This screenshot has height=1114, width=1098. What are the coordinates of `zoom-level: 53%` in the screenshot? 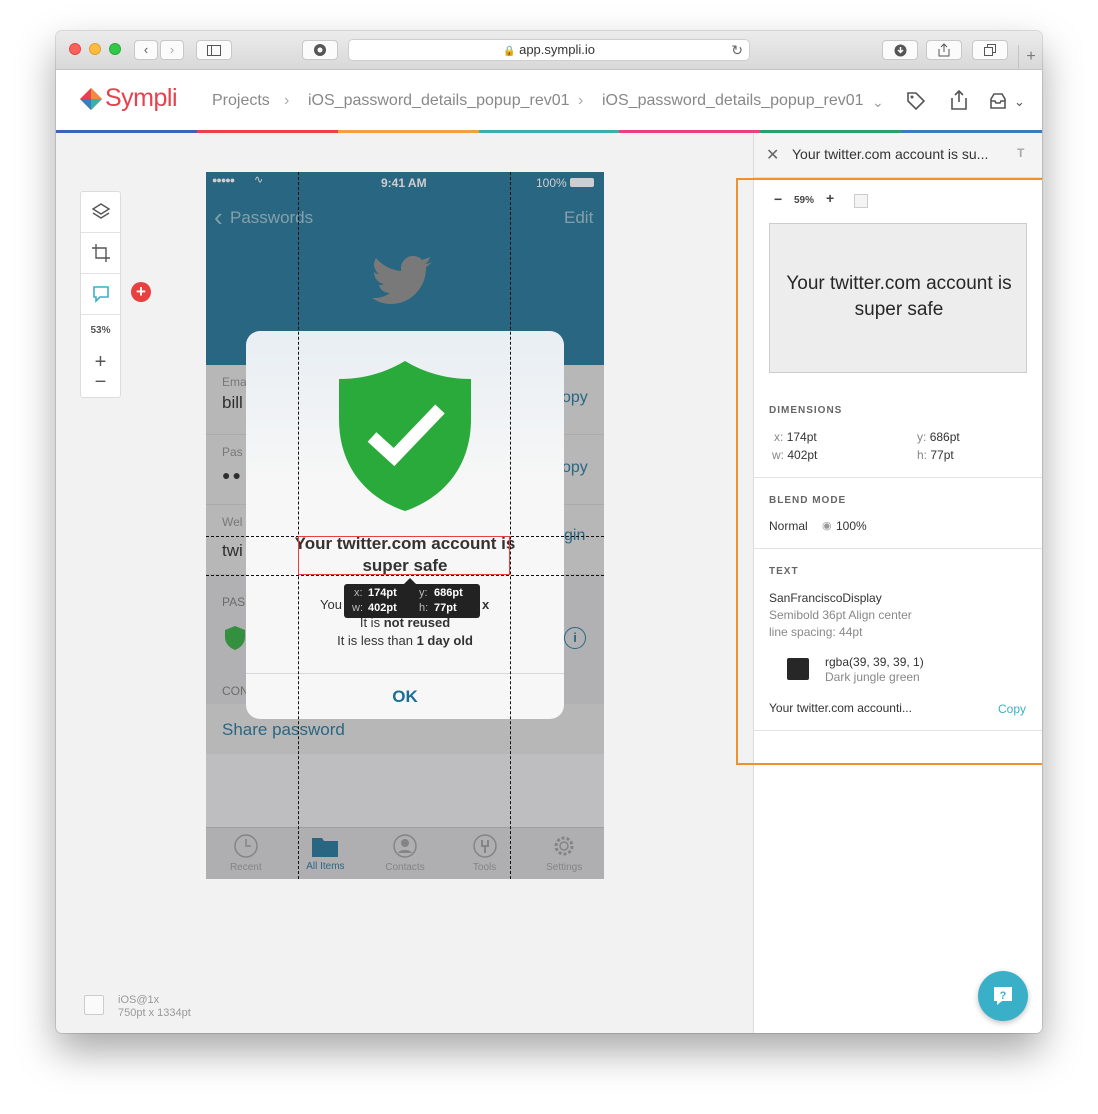 It's located at (100, 330).